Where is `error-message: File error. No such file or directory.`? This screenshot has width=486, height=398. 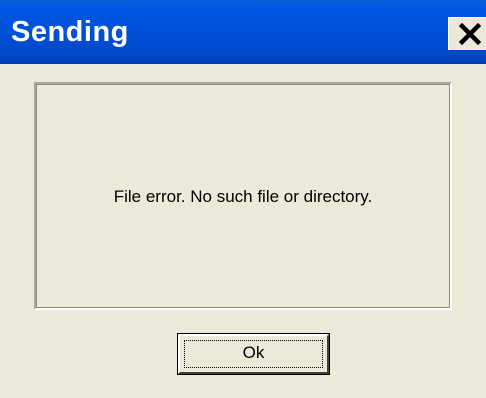 error-message: File error. No such file or directory. is located at coordinates (243, 196).